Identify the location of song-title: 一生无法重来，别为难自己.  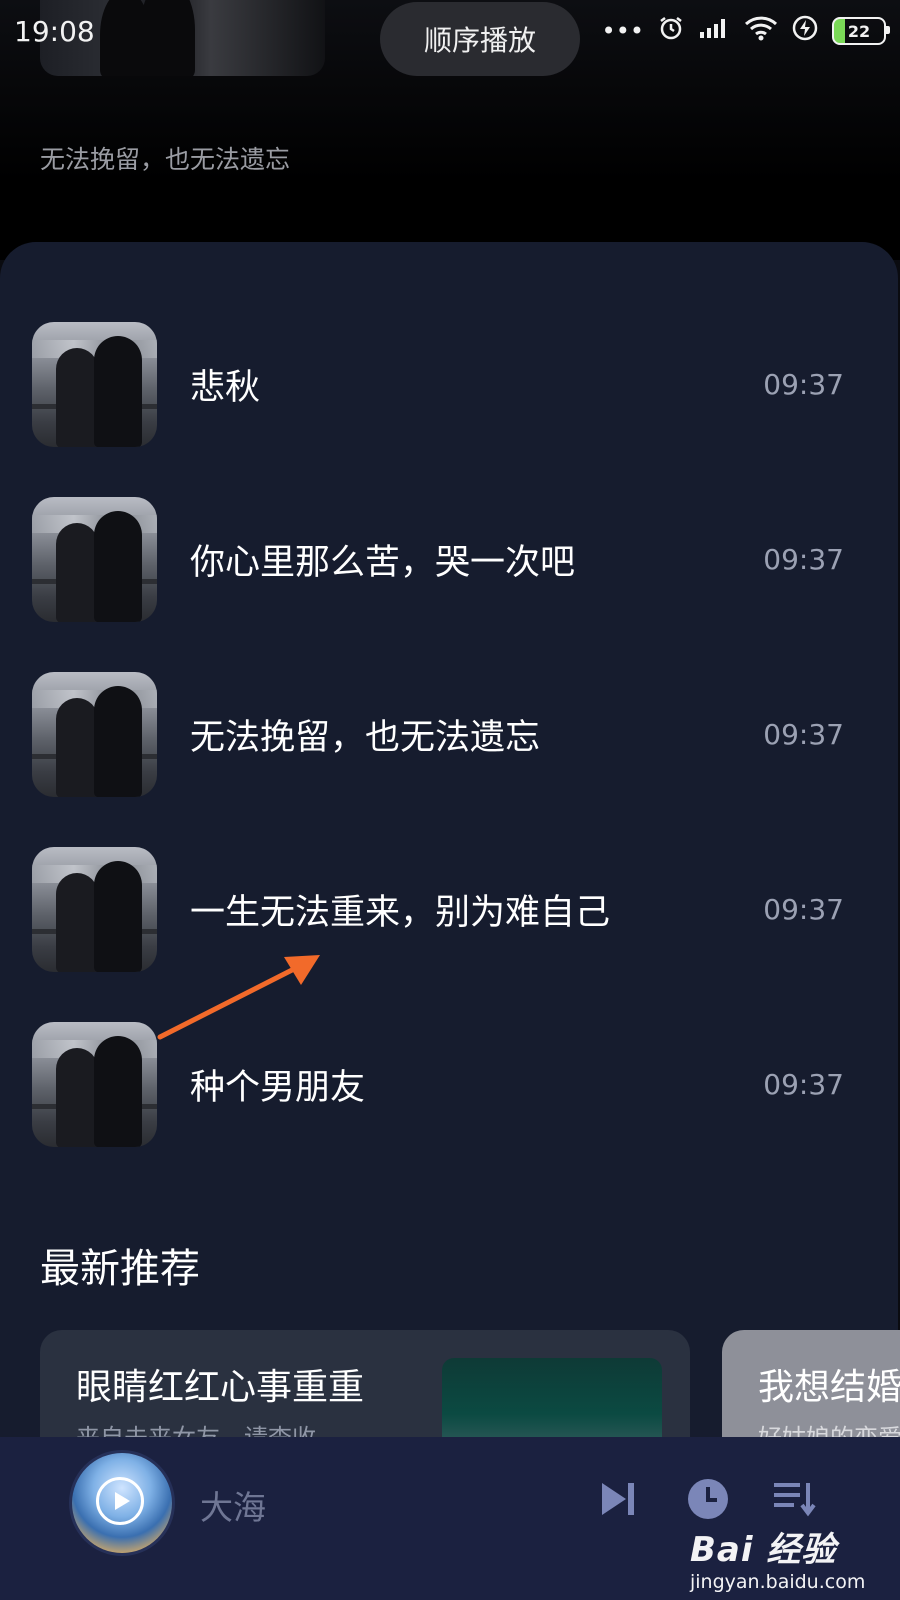
(400, 913).